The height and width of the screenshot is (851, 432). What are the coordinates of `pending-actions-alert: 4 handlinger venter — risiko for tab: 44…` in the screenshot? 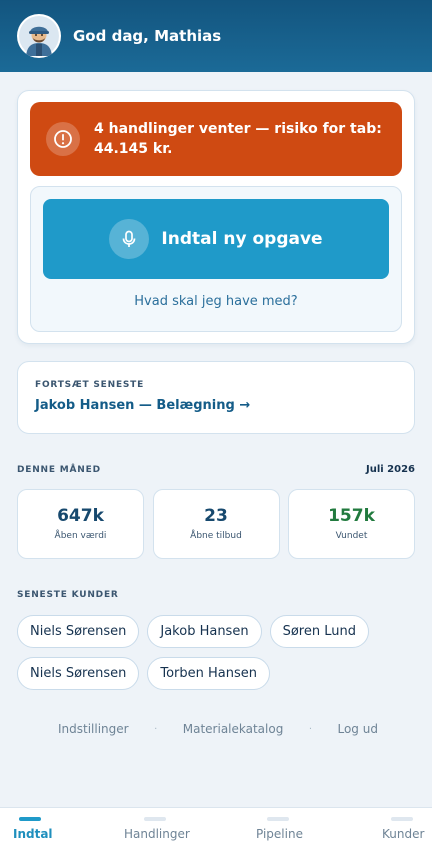 It's located at (216, 139).